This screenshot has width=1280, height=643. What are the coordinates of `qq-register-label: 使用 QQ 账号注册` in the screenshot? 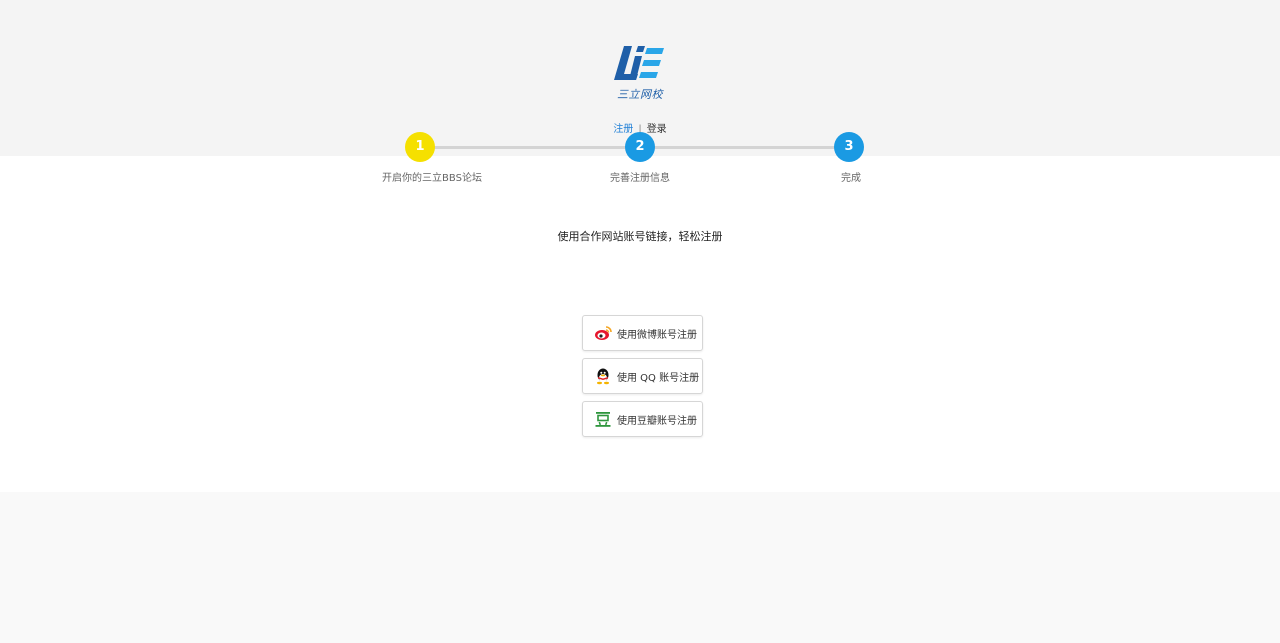 It's located at (658, 378).